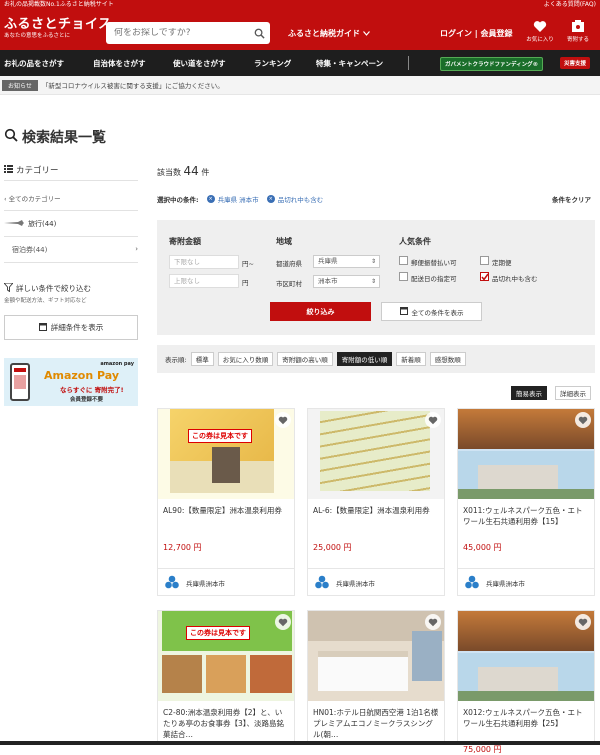 The width and height of the screenshot is (600, 755). Describe the element at coordinates (71, 170) in the screenshot. I see `category-heading: カテゴリー` at that location.